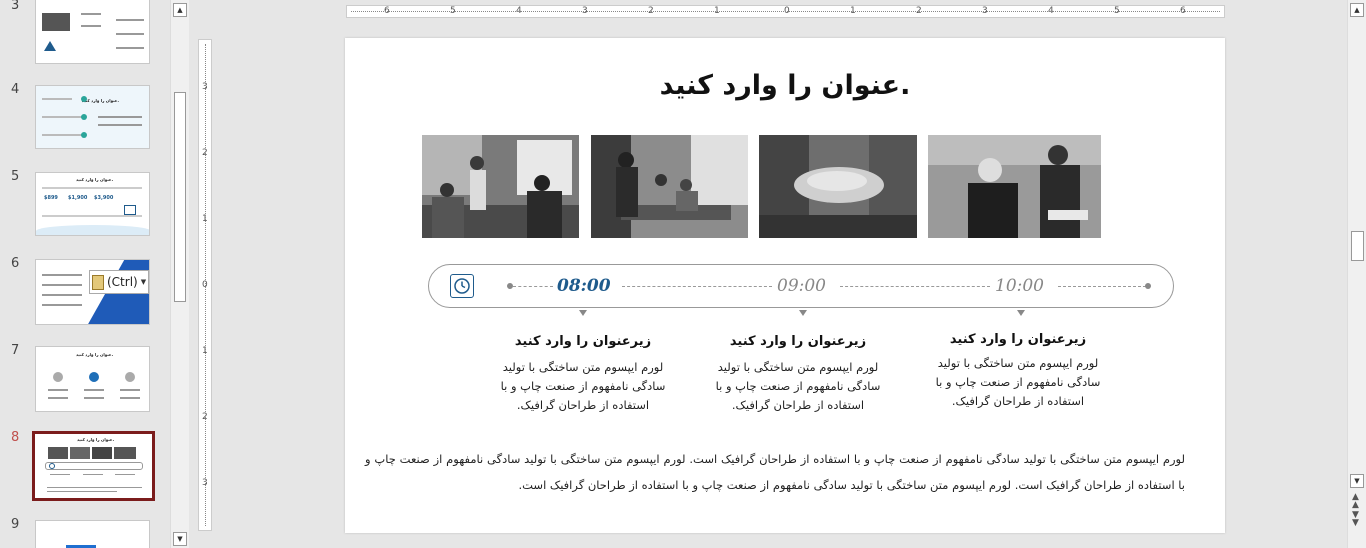 Image resolution: width=1366 pixels, height=548 pixels. I want to click on editor-scrollbar: ▲ ▼ ▲ ▲ ▼ ▼, so click(1356, 274).